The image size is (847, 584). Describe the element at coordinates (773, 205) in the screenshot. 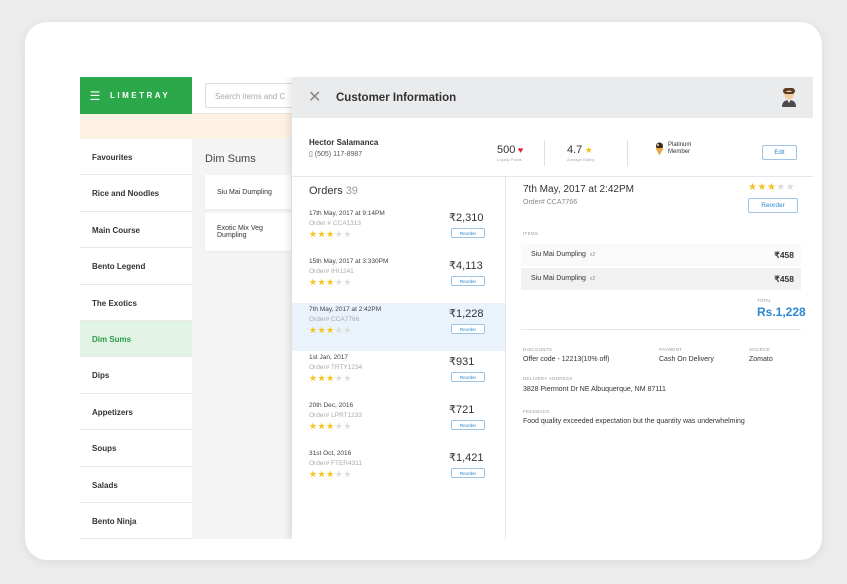

I see `detail-reorder-button: Reorder` at that location.